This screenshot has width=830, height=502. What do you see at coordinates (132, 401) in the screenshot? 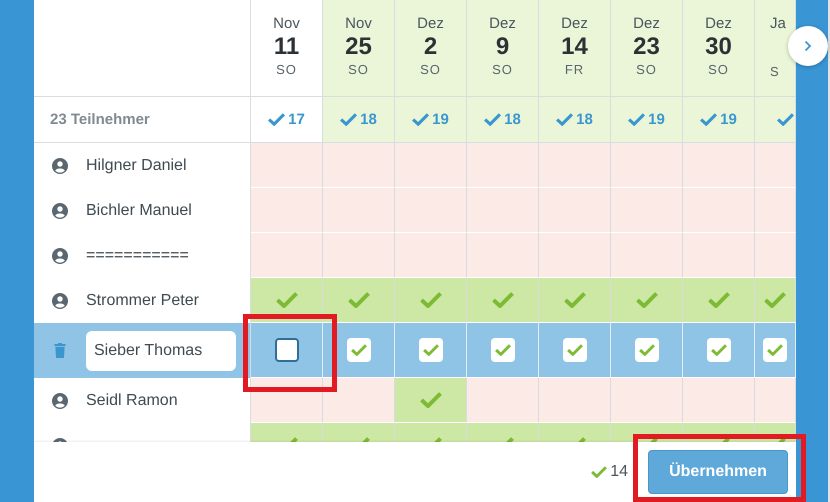
I see `participant-name: Seidl Ramon` at bounding box center [132, 401].